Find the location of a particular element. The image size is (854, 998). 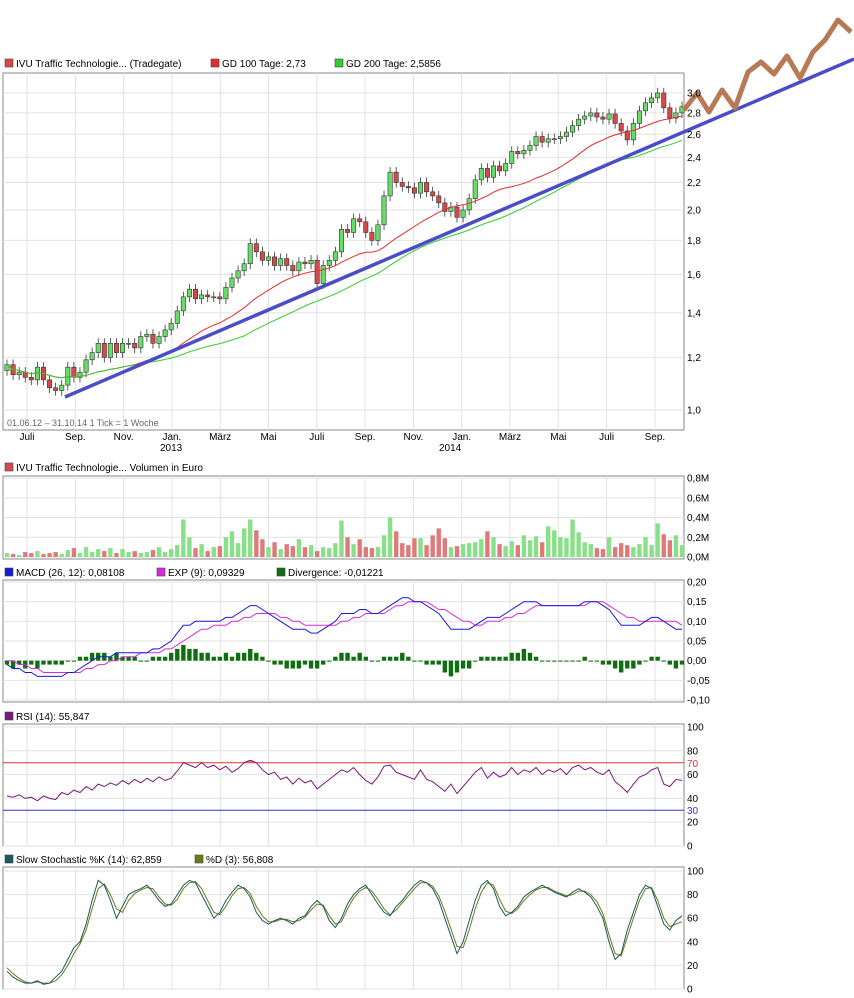

stoch-y-tick: 40 is located at coordinates (693, 942).